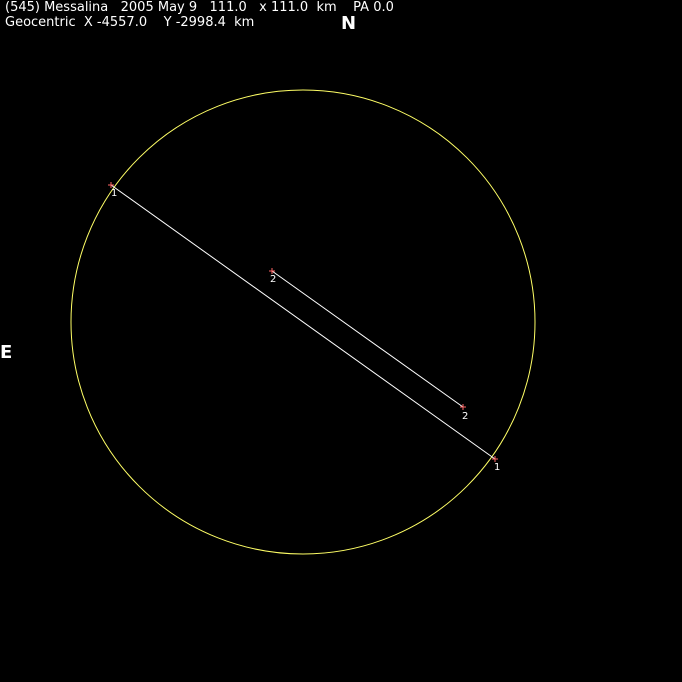 The width and height of the screenshot is (682, 682). I want to click on chord-1-start-label: 1, so click(114, 193).